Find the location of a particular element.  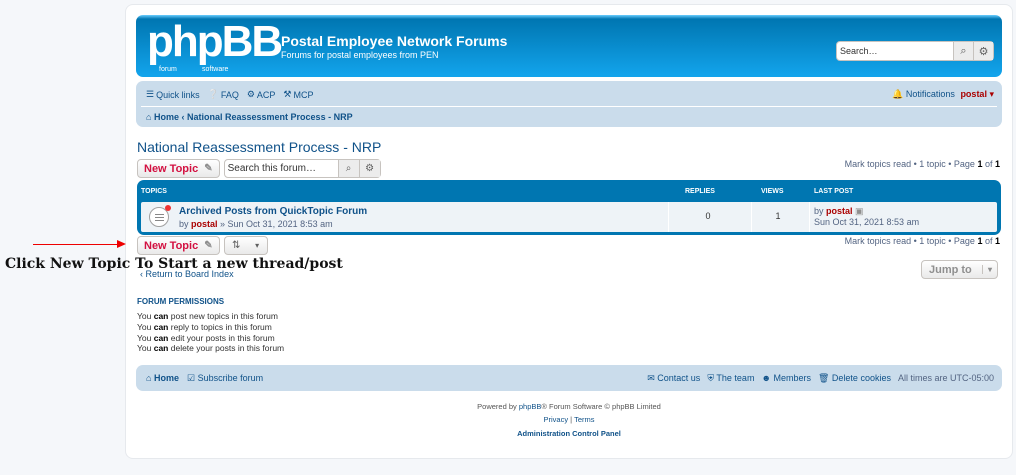

page-title: National Reassessment Process - NRP is located at coordinates (259, 147).